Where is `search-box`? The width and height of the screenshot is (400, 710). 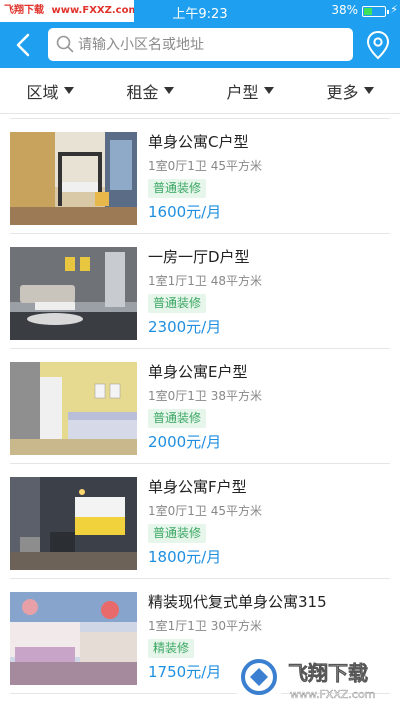 search-box is located at coordinates (200, 44).